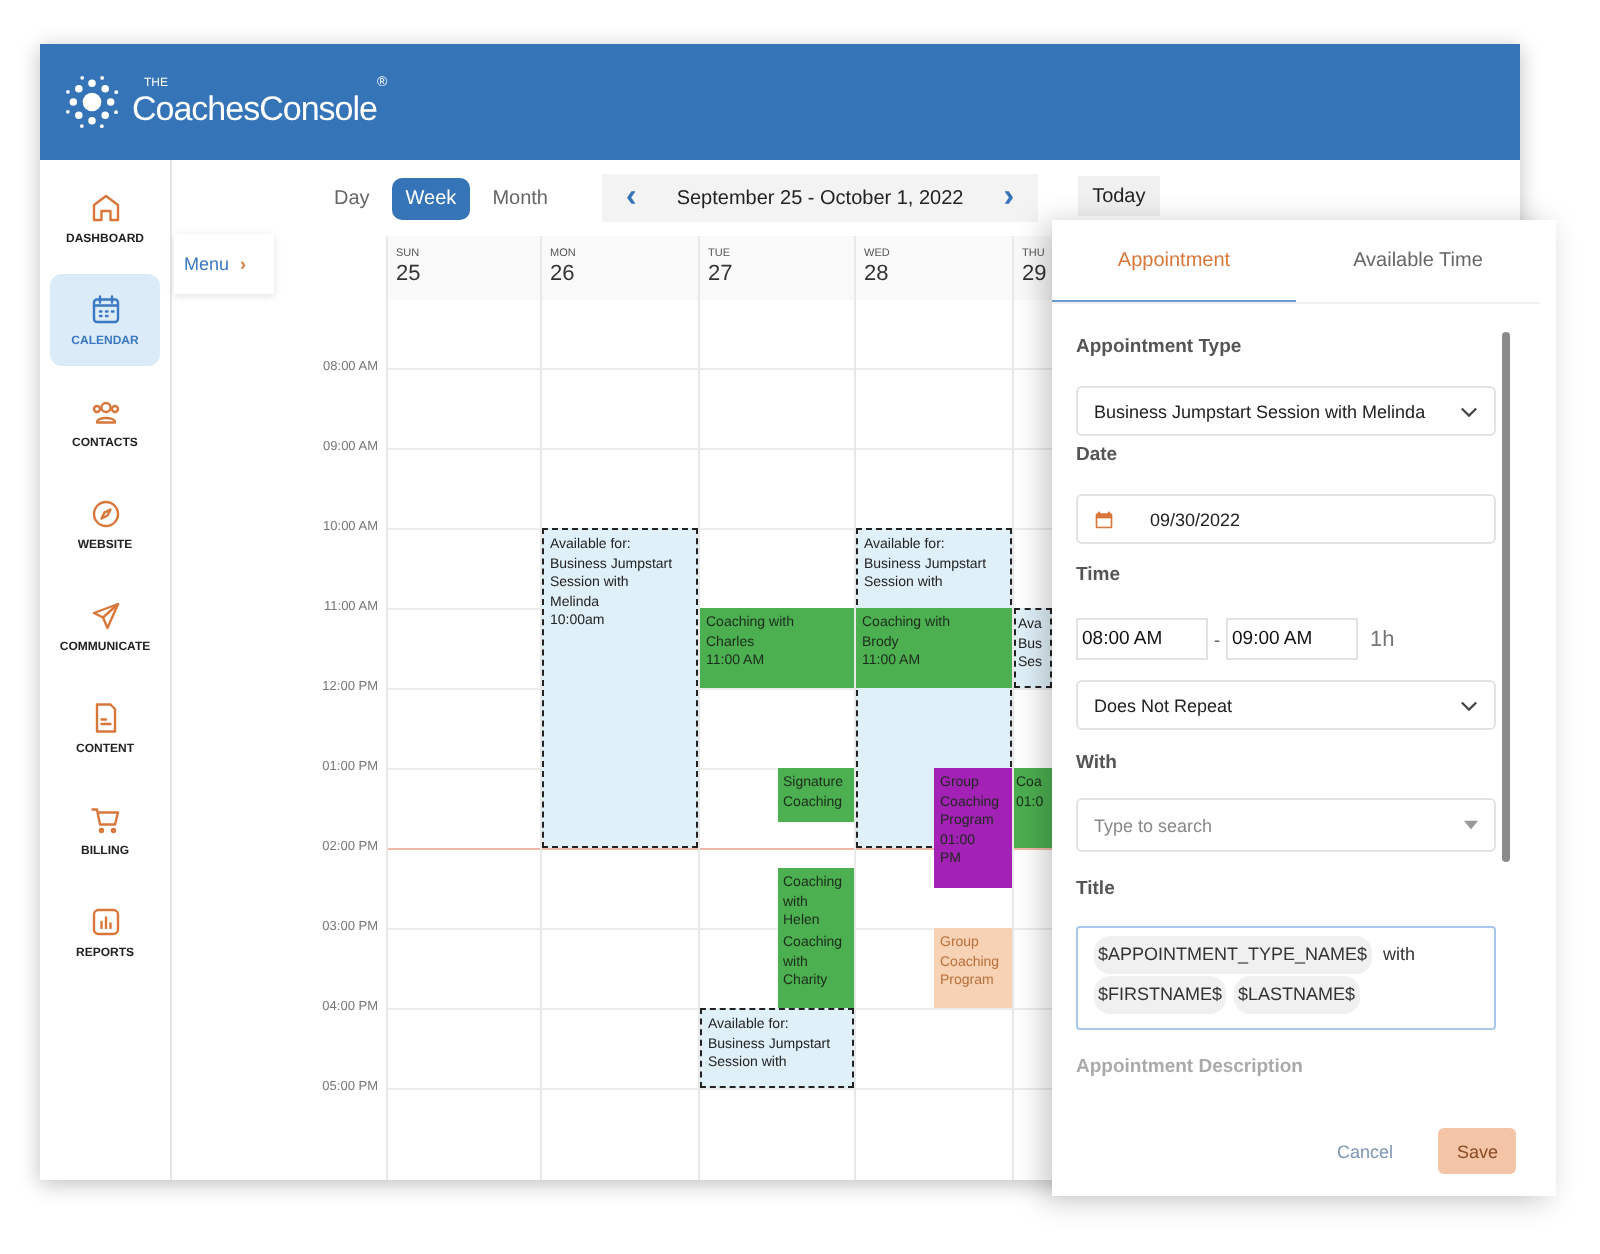 The image size is (1600, 1254). What do you see at coordinates (105, 820) in the screenshot?
I see `cart-icon` at bounding box center [105, 820].